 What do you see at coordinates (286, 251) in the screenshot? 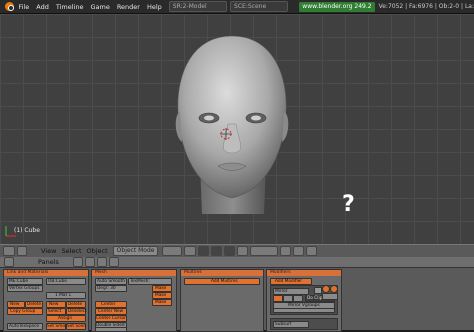
I see `lock-layer-icon` at bounding box center [286, 251].